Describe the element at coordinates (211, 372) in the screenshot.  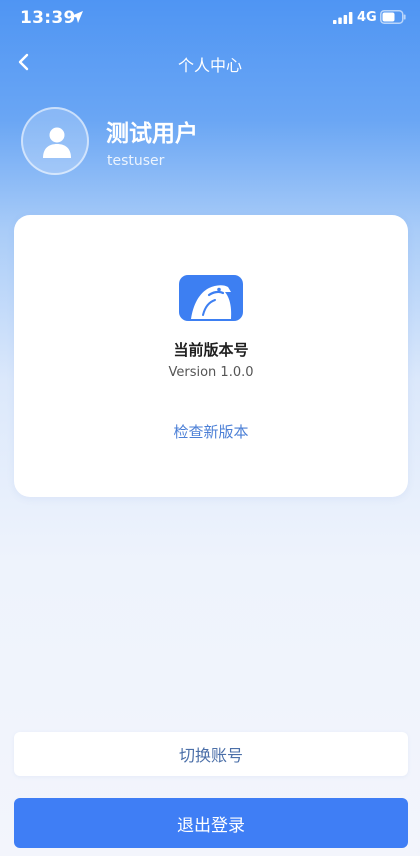
I see `version-number: Version 1.0.0` at that location.